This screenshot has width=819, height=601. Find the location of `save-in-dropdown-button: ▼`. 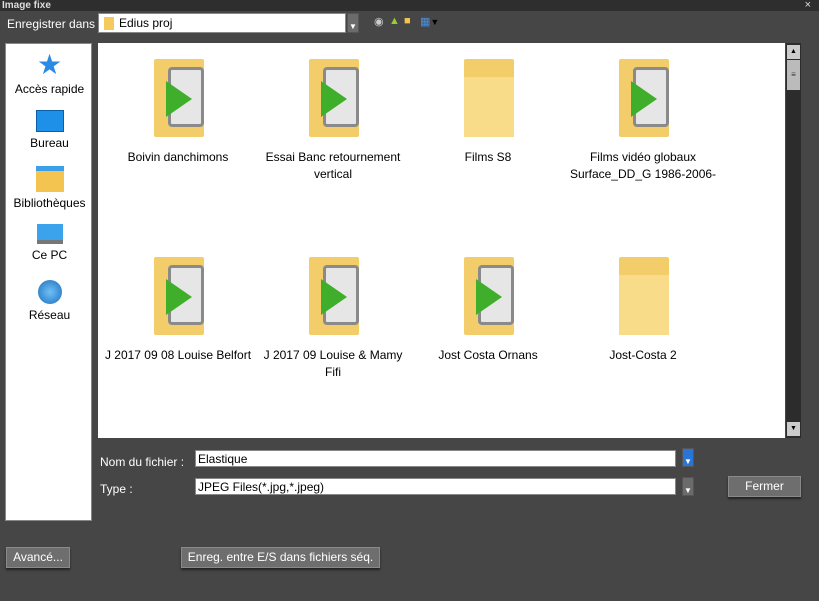

save-in-dropdown-button: ▼ is located at coordinates (353, 23).